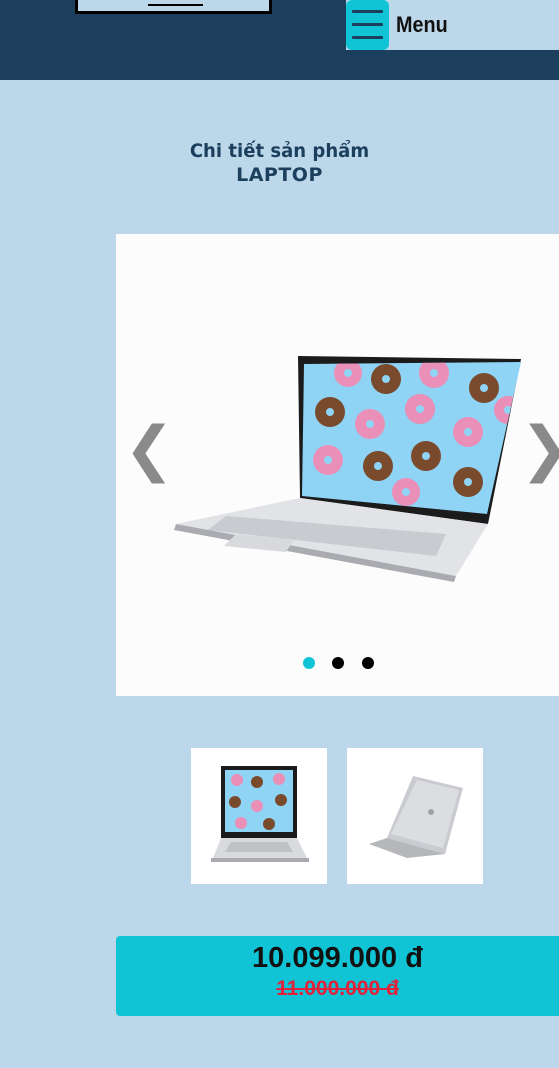  I want to click on chevron-right-icon: ❯, so click(539, 449).